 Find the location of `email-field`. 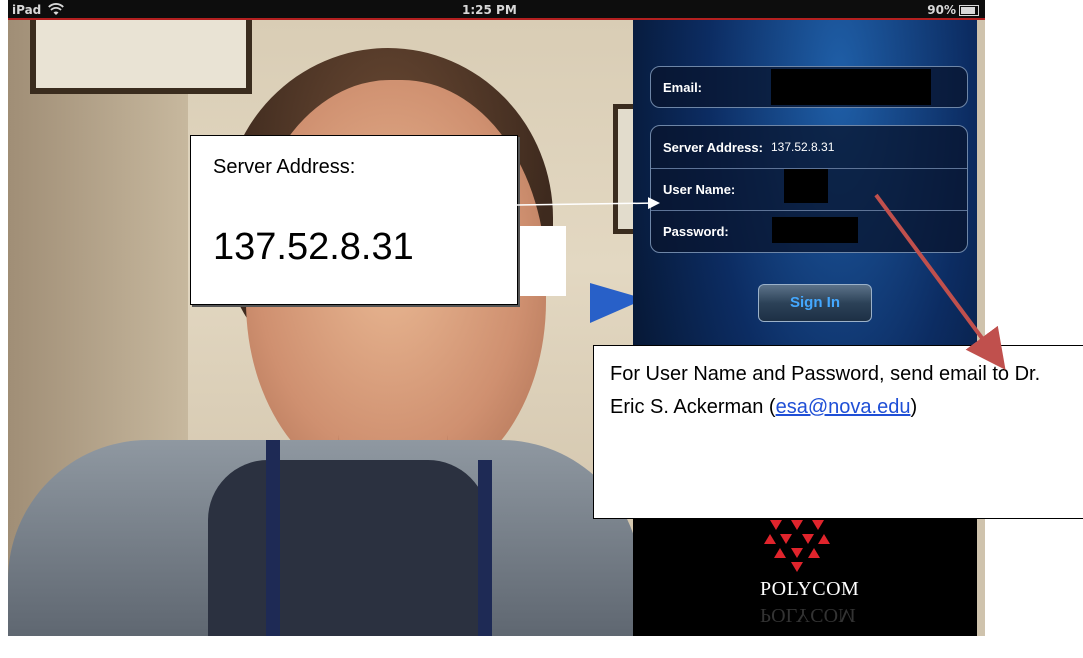

email-field is located at coordinates (851, 87).